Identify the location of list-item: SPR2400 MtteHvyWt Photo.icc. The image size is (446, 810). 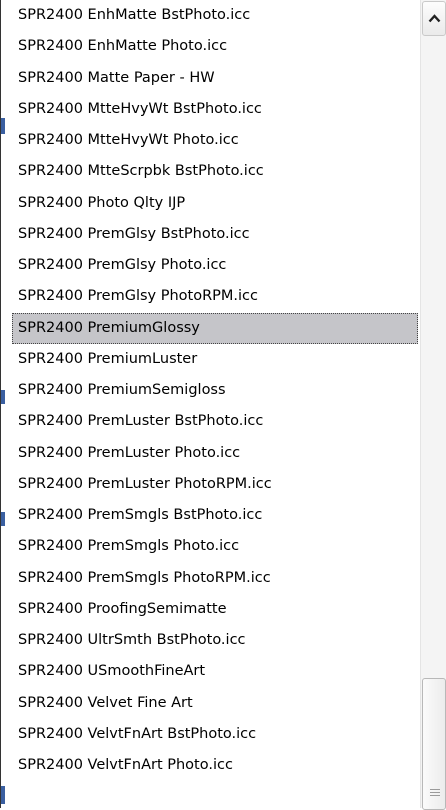
(215, 140).